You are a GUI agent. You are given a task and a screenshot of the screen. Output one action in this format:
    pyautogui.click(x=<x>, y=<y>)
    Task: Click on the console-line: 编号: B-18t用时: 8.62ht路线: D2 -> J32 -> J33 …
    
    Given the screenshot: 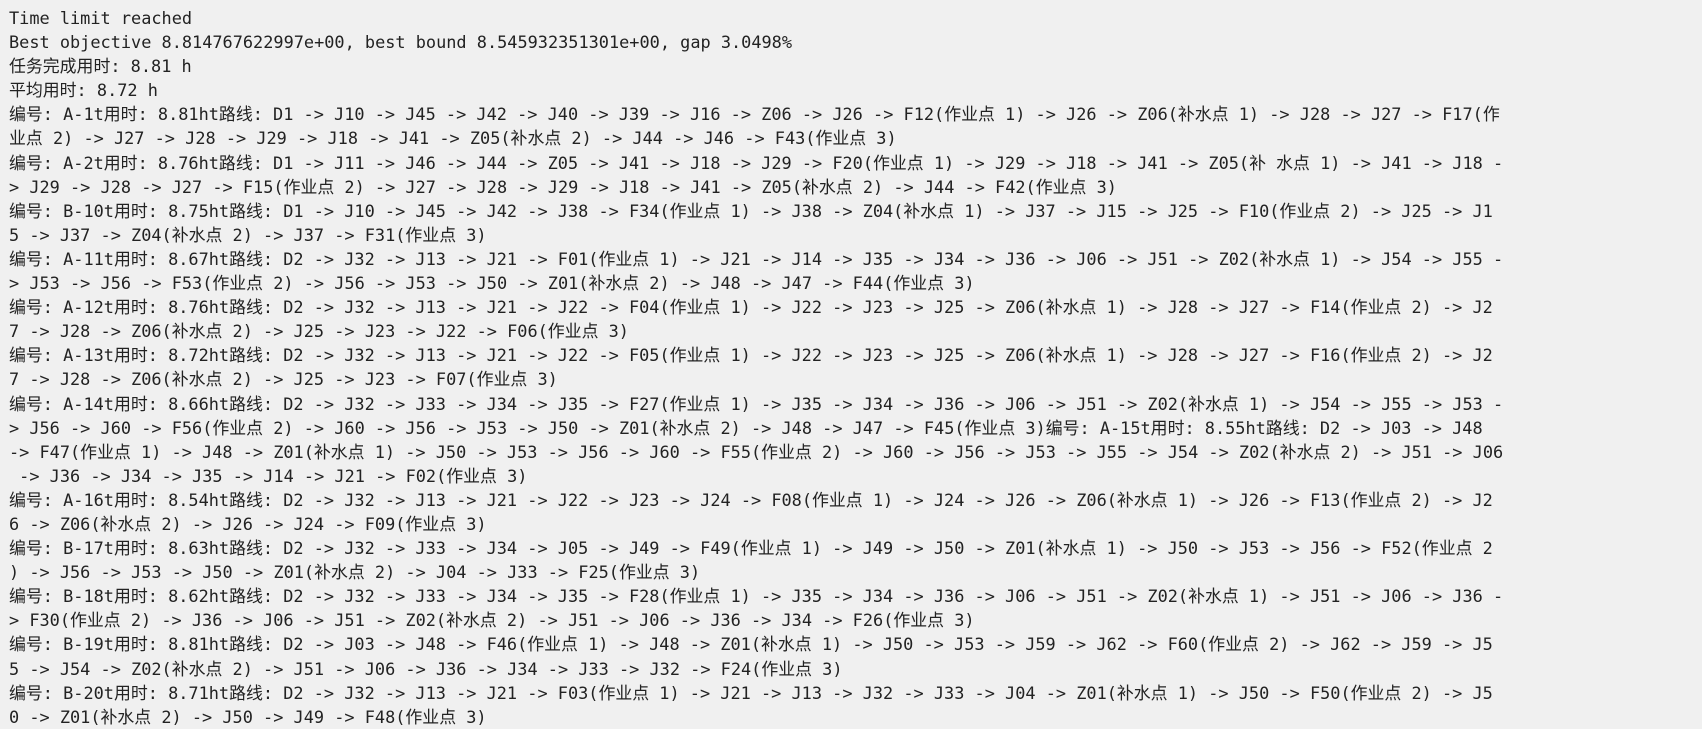 What is the action you would take?
    pyautogui.click(x=756, y=596)
    